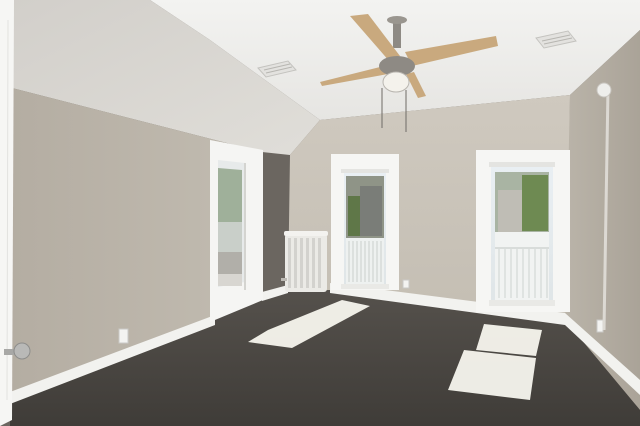  What do you see at coordinates (365, 222) in the screenshot?
I see `left-window` at bounding box center [365, 222].